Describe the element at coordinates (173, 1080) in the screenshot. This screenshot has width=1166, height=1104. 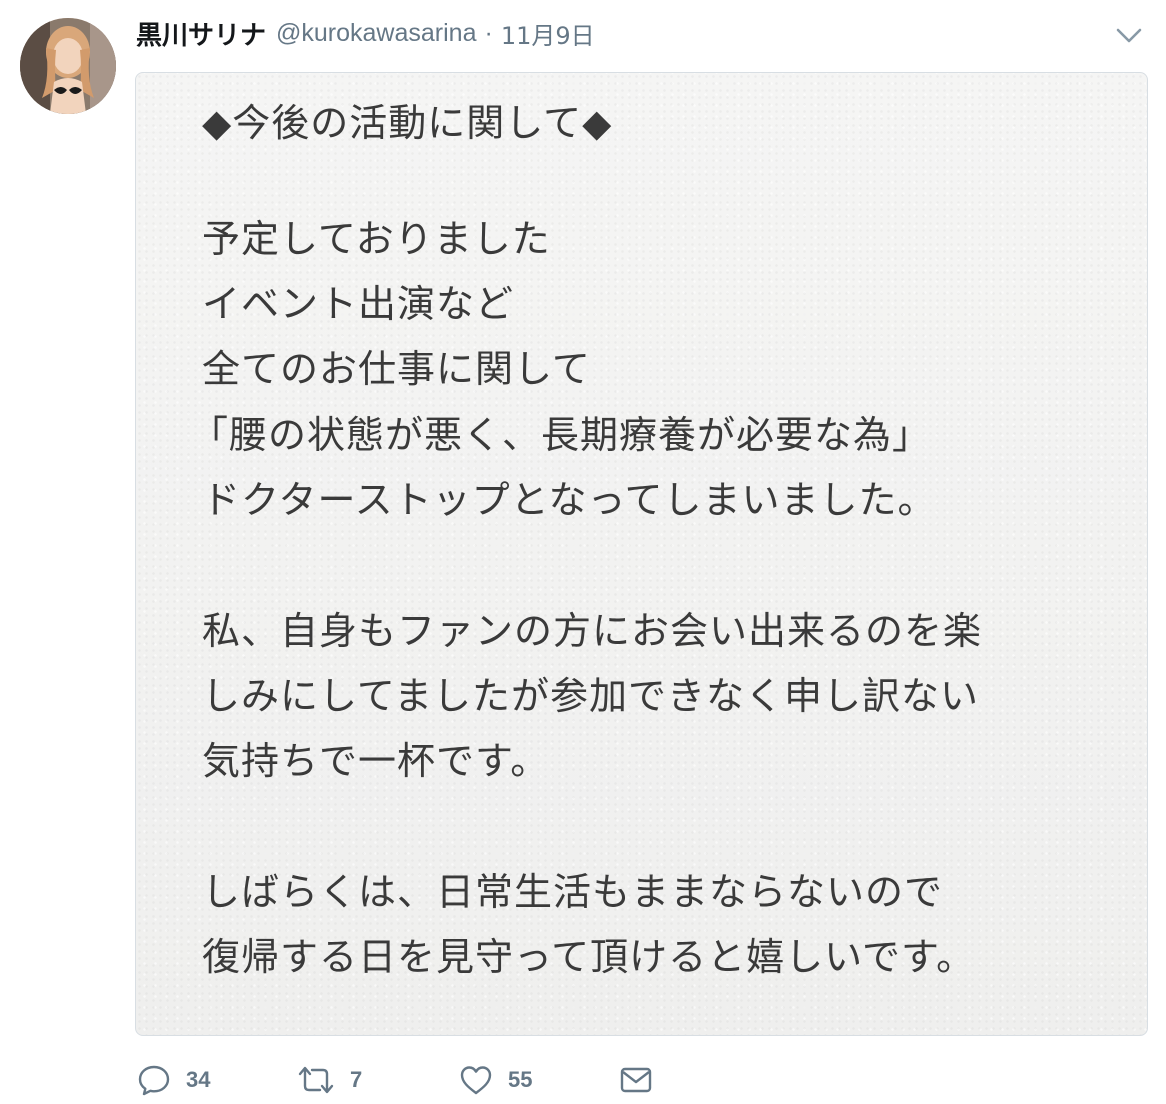
I see `reply-button: 34` at that location.